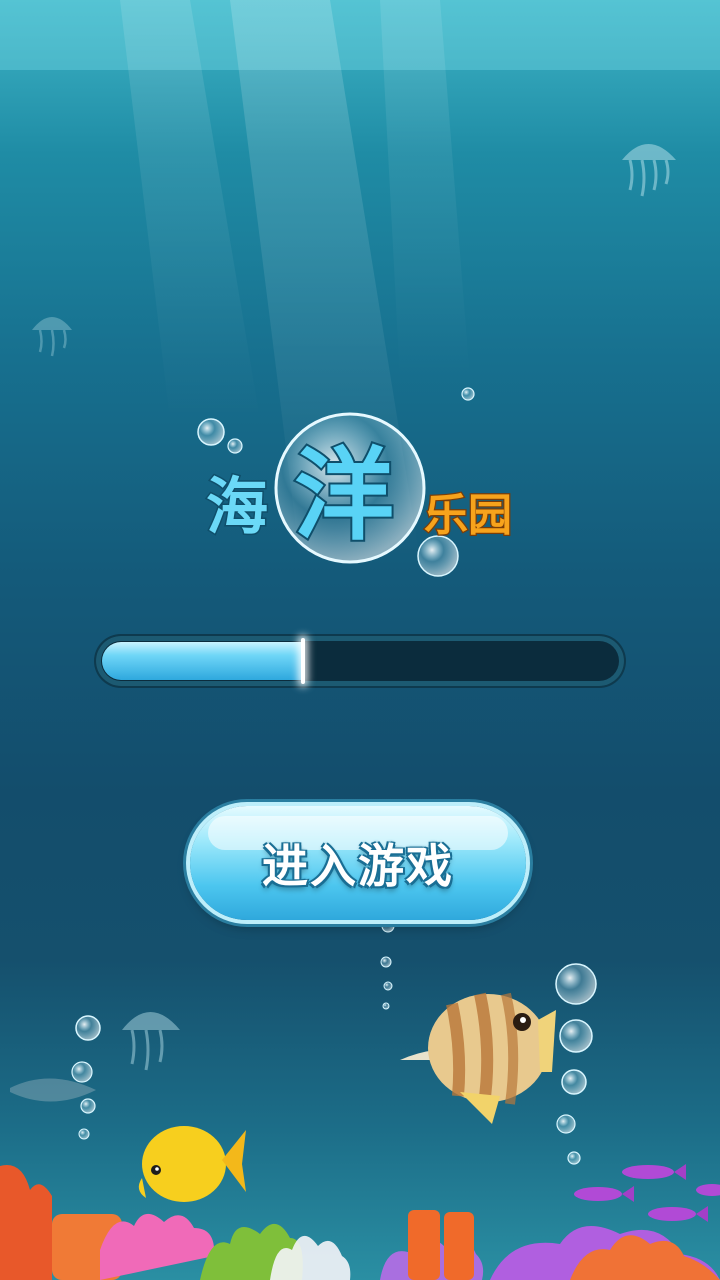 The height and width of the screenshot is (1280, 720). Describe the element at coordinates (478, 1058) in the screenshot. I see `butterflyfish-icon` at that location.